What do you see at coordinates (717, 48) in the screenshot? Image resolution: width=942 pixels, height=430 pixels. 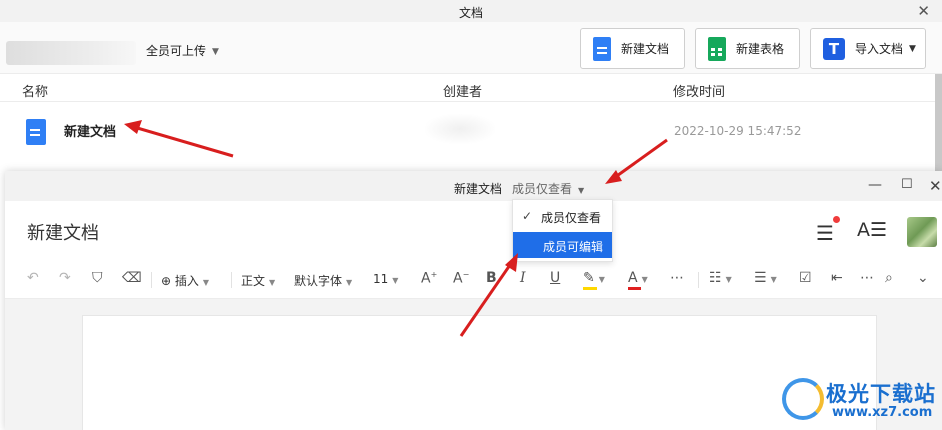 I see `sheet-icon` at bounding box center [717, 48].